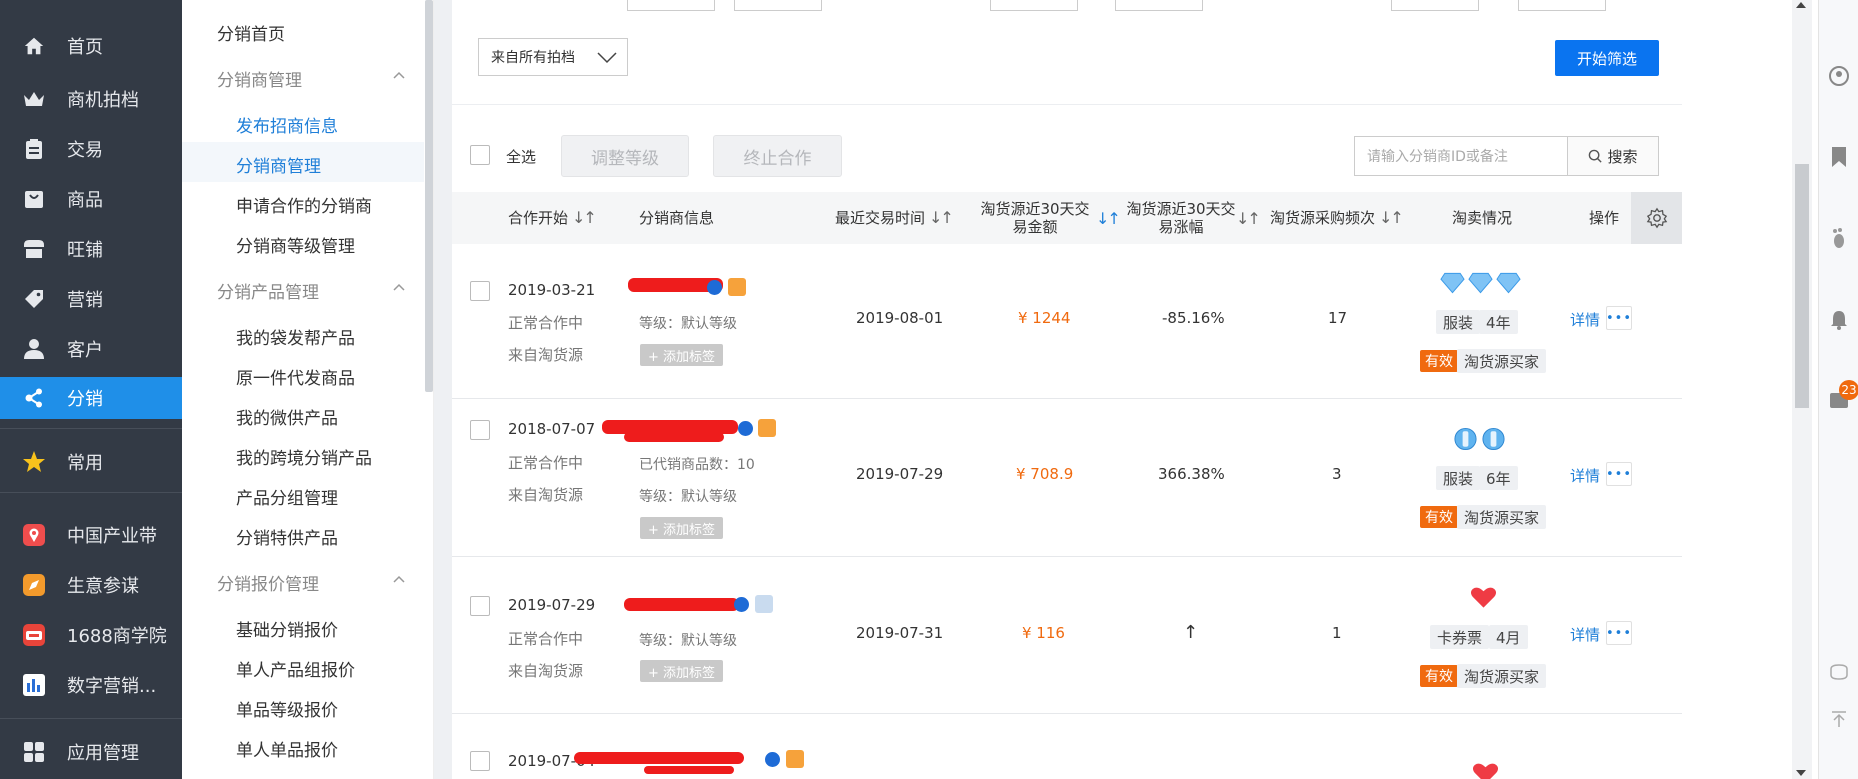 The image size is (1858, 779). Describe the element at coordinates (1460, 637) in the screenshot. I see `category-pill: 卡券票` at that location.